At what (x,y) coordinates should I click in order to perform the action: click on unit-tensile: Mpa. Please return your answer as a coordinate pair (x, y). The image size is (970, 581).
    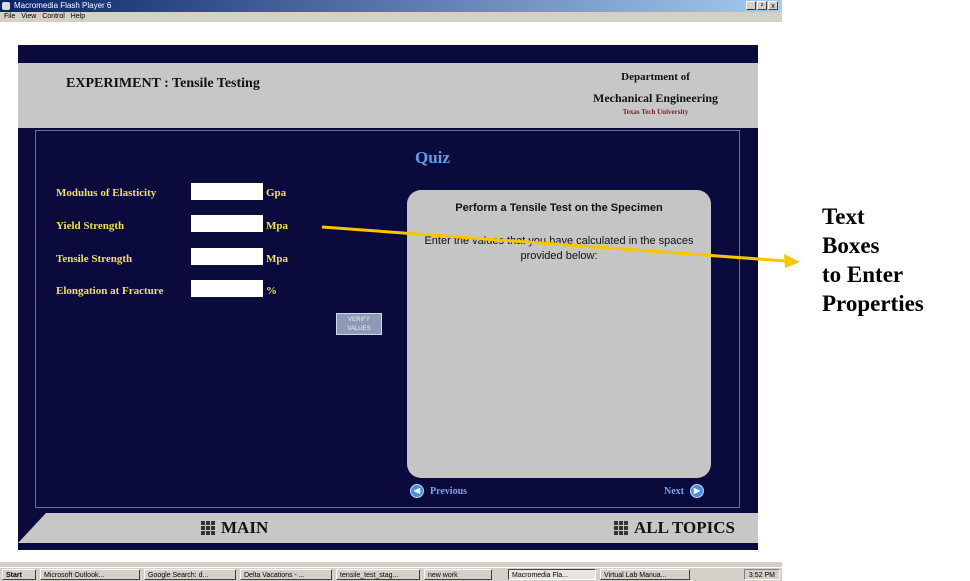
    Looking at the image, I should click on (277, 259).